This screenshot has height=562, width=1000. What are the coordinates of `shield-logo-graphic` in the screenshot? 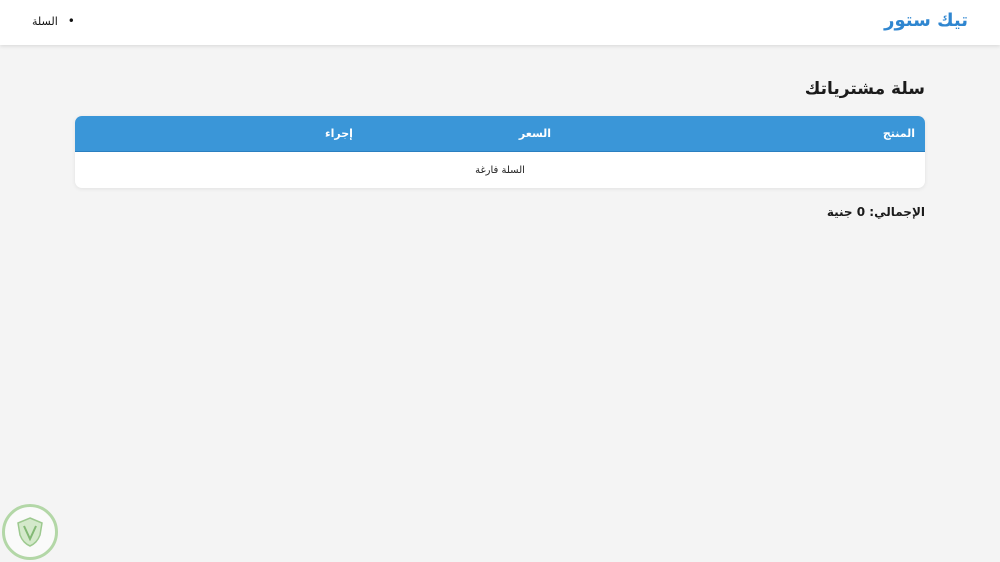 It's located at (30, 532).